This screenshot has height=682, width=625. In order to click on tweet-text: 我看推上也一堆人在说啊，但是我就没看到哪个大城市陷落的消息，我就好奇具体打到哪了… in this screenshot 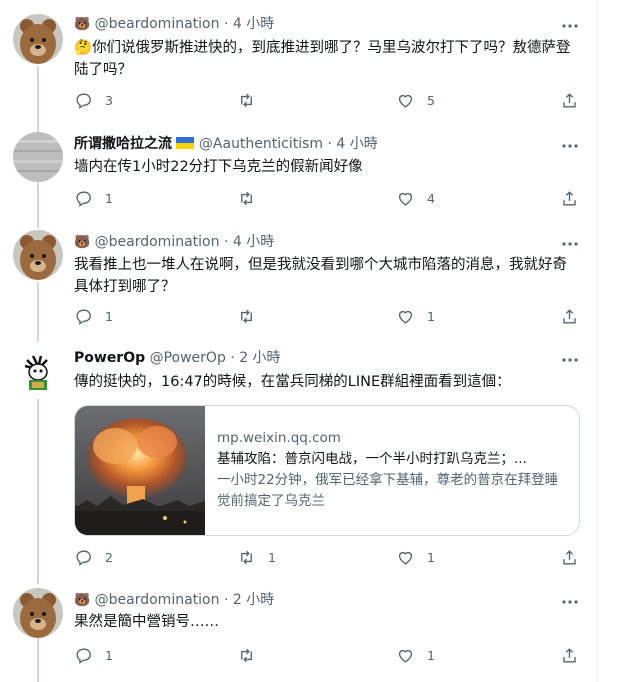, I will do `click(320, 276)`.